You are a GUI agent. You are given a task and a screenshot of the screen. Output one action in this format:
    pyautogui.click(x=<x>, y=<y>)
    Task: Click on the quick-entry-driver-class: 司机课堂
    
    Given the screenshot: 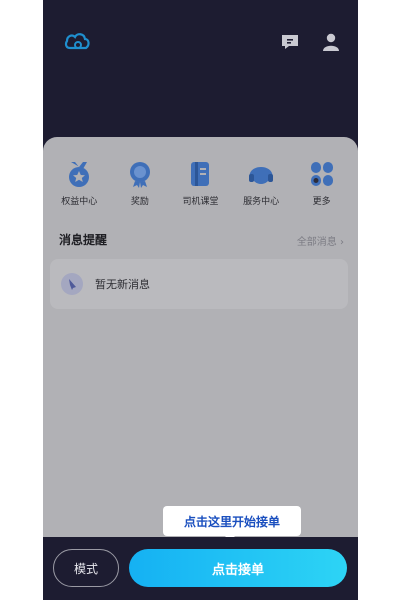 What is the action you would take?
    pyautogui.click(x=200, y=189)
    